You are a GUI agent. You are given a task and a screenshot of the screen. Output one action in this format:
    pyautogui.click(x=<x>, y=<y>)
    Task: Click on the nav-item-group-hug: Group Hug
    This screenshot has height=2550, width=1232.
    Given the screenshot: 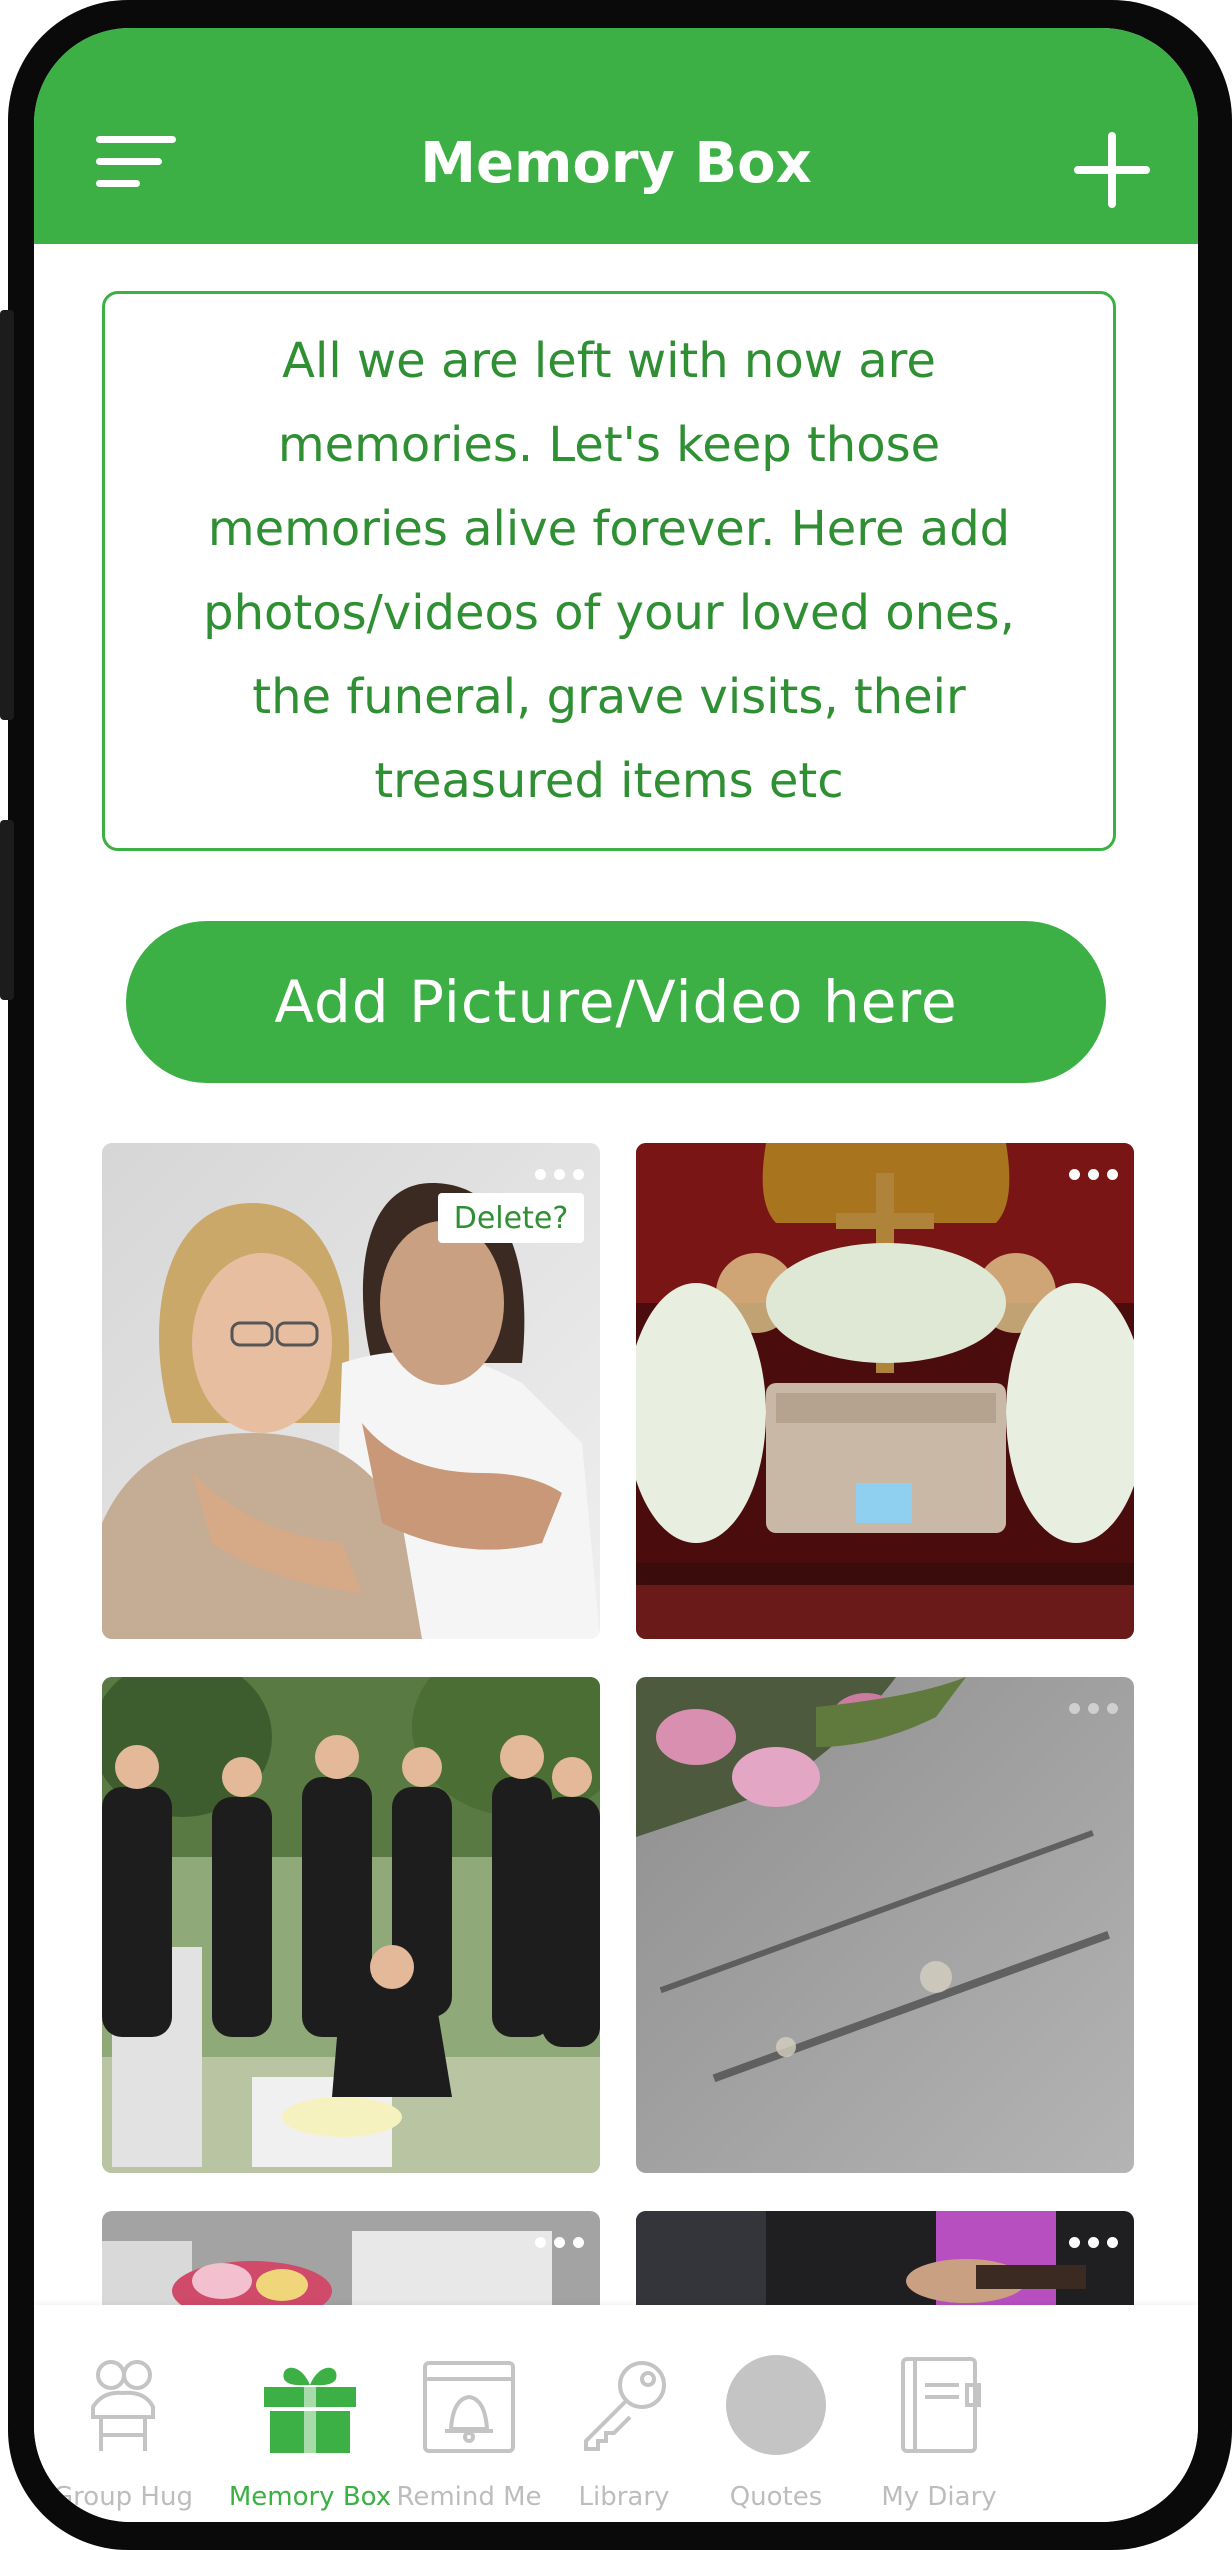 What is the action you would take?
    pyautogui.click(x=126, y=2413)
    